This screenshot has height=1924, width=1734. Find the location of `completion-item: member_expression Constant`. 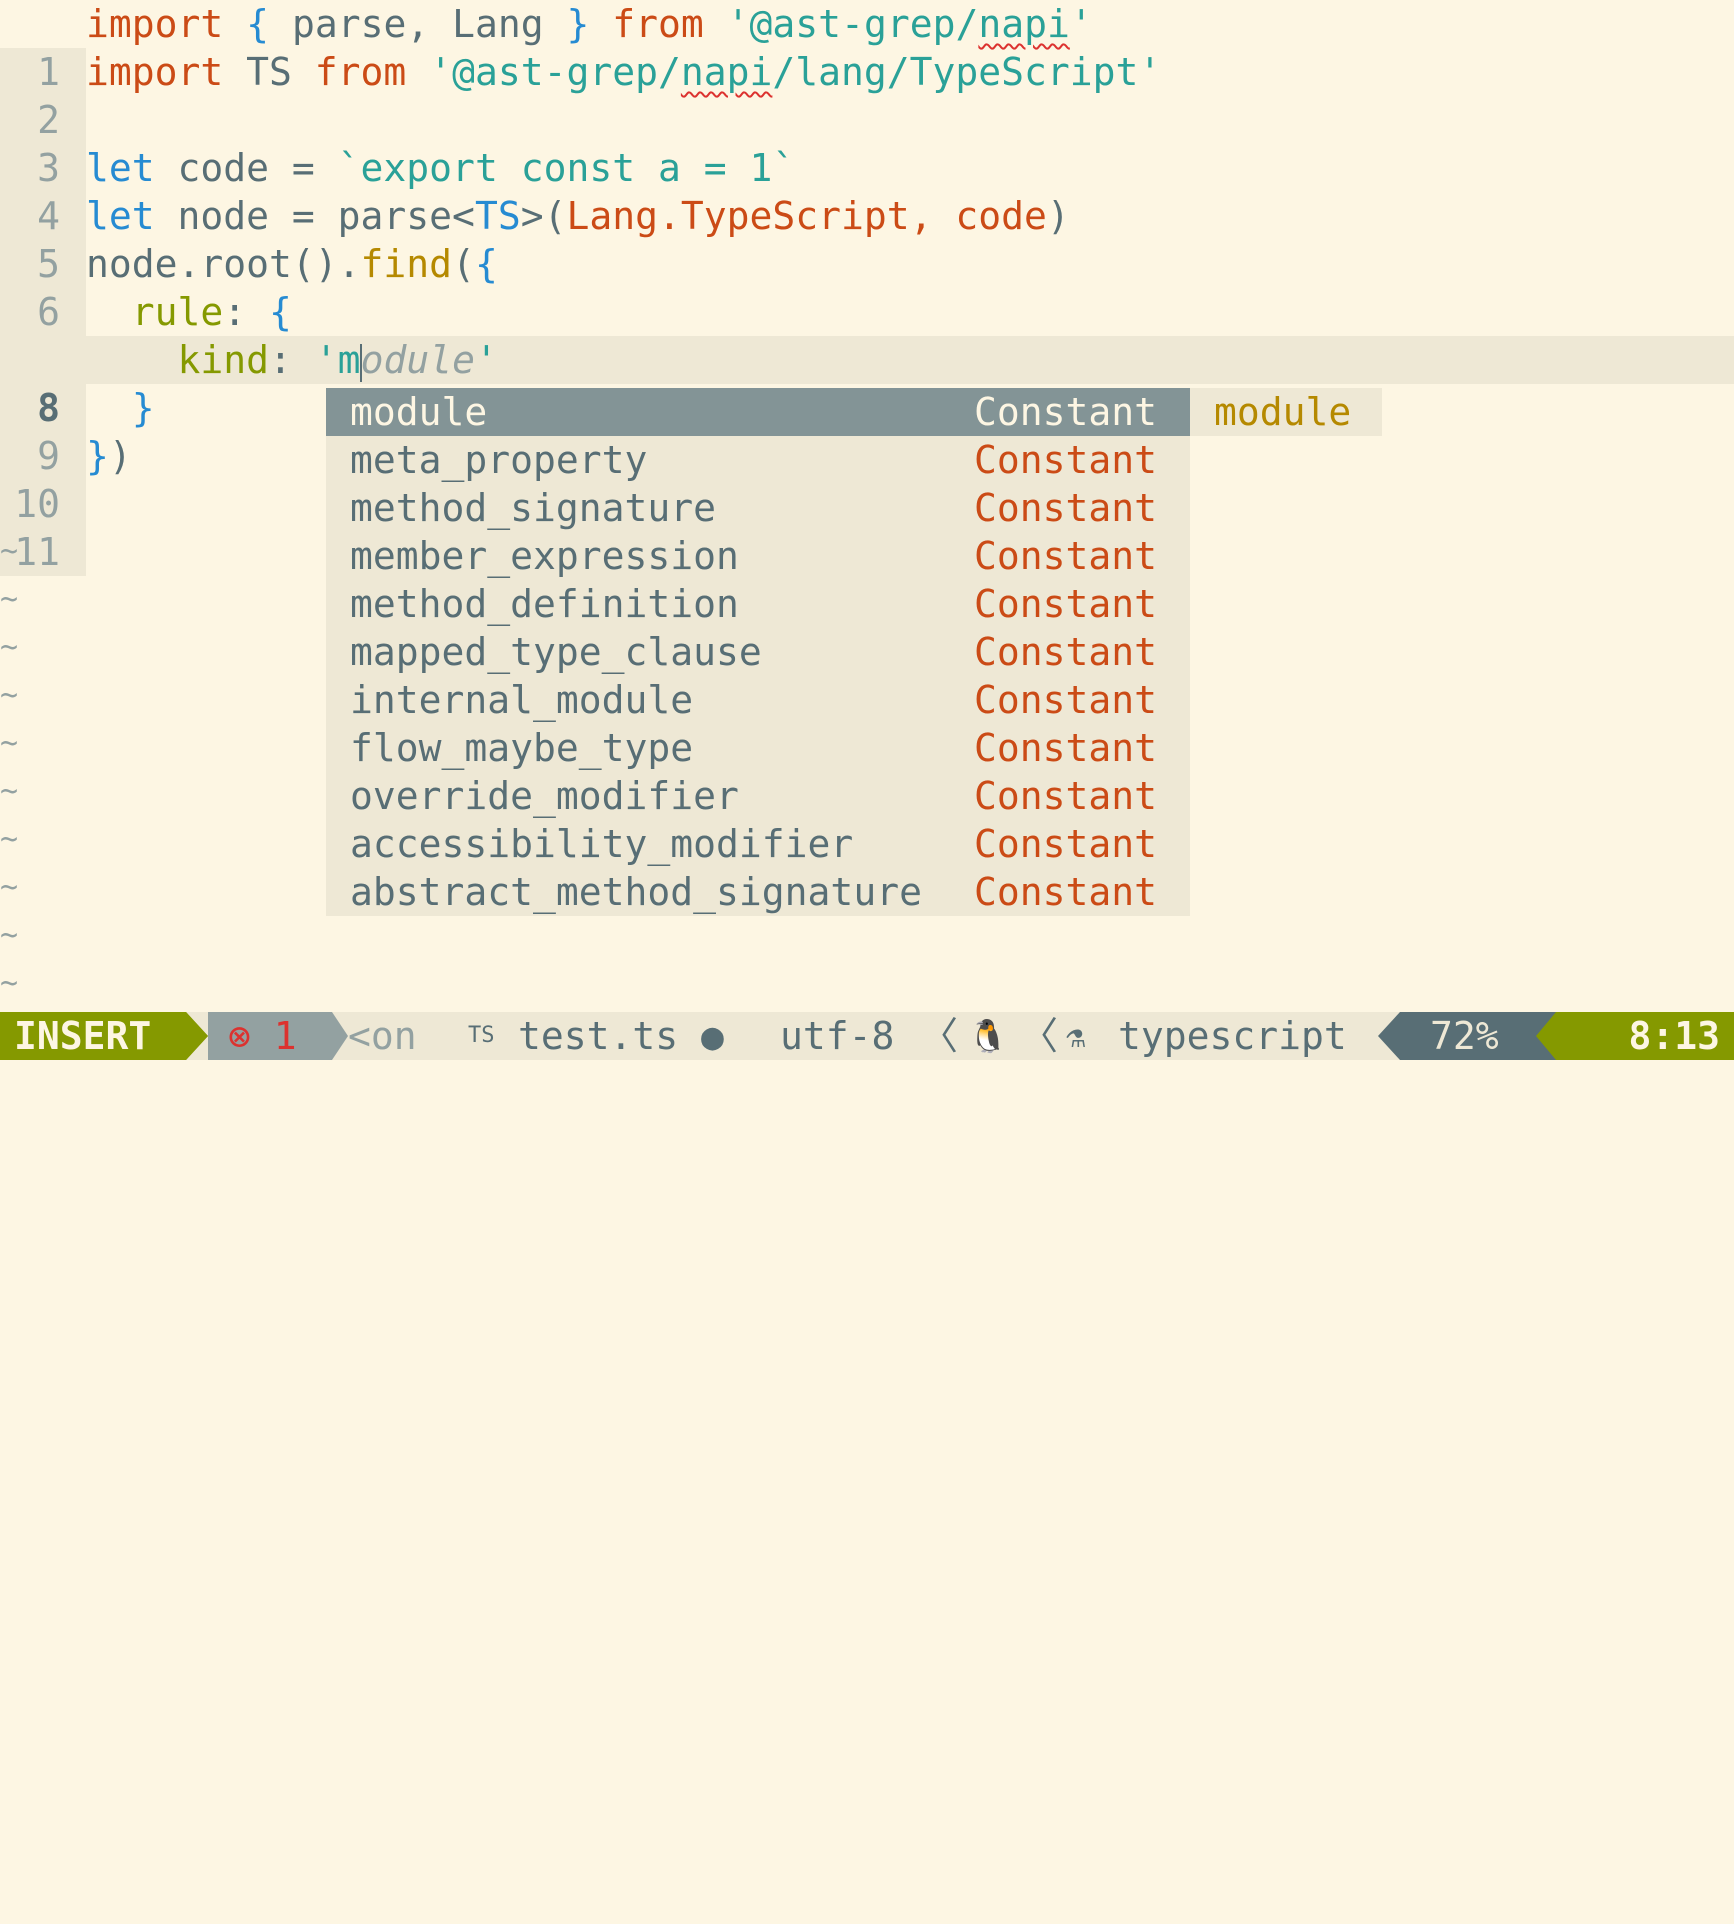

completion-item: member_expression Constant is located at coordinates (758, 556).